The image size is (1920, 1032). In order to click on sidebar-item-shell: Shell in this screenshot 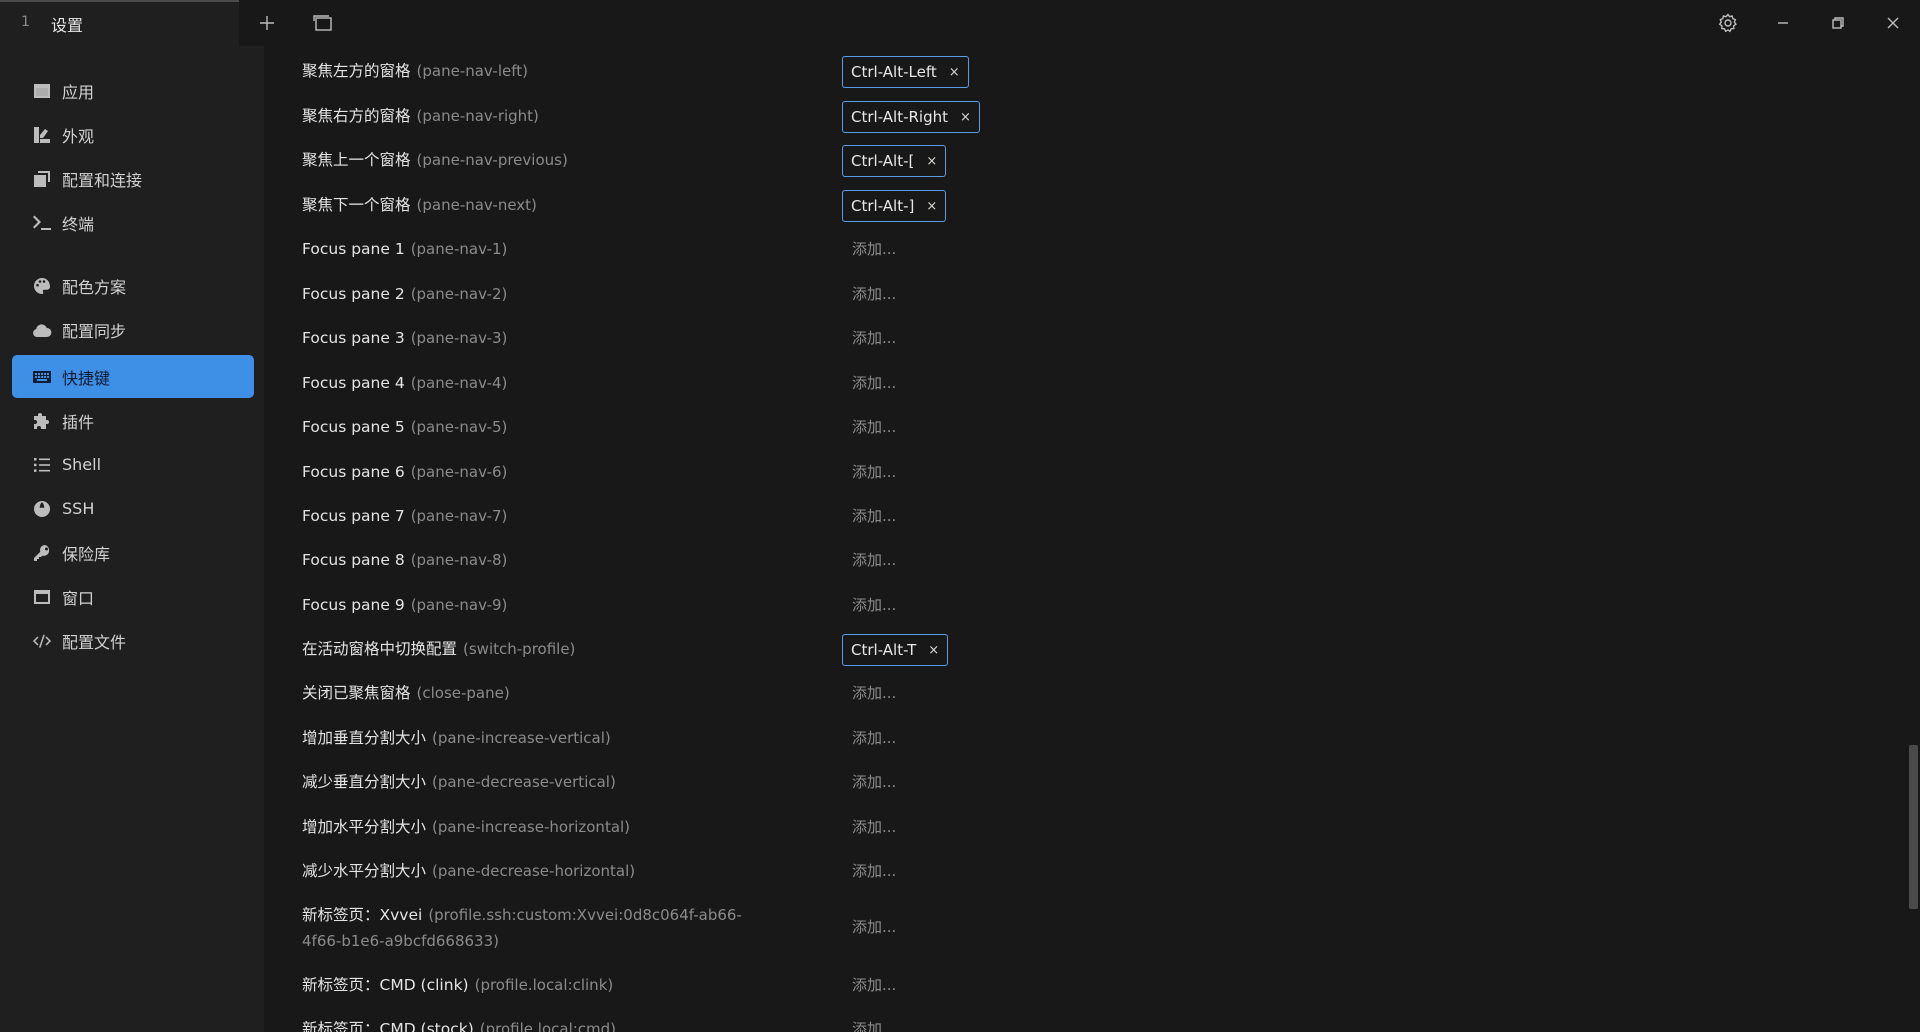, I will do `click(133, 464)`.